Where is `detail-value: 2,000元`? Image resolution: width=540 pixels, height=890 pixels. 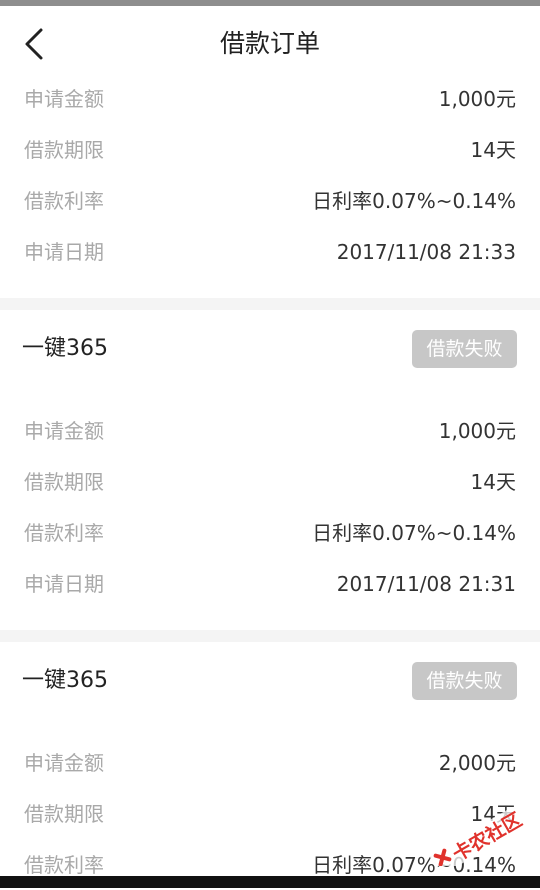
detail-value: 2,000元 is located at coordinates (477, 763).